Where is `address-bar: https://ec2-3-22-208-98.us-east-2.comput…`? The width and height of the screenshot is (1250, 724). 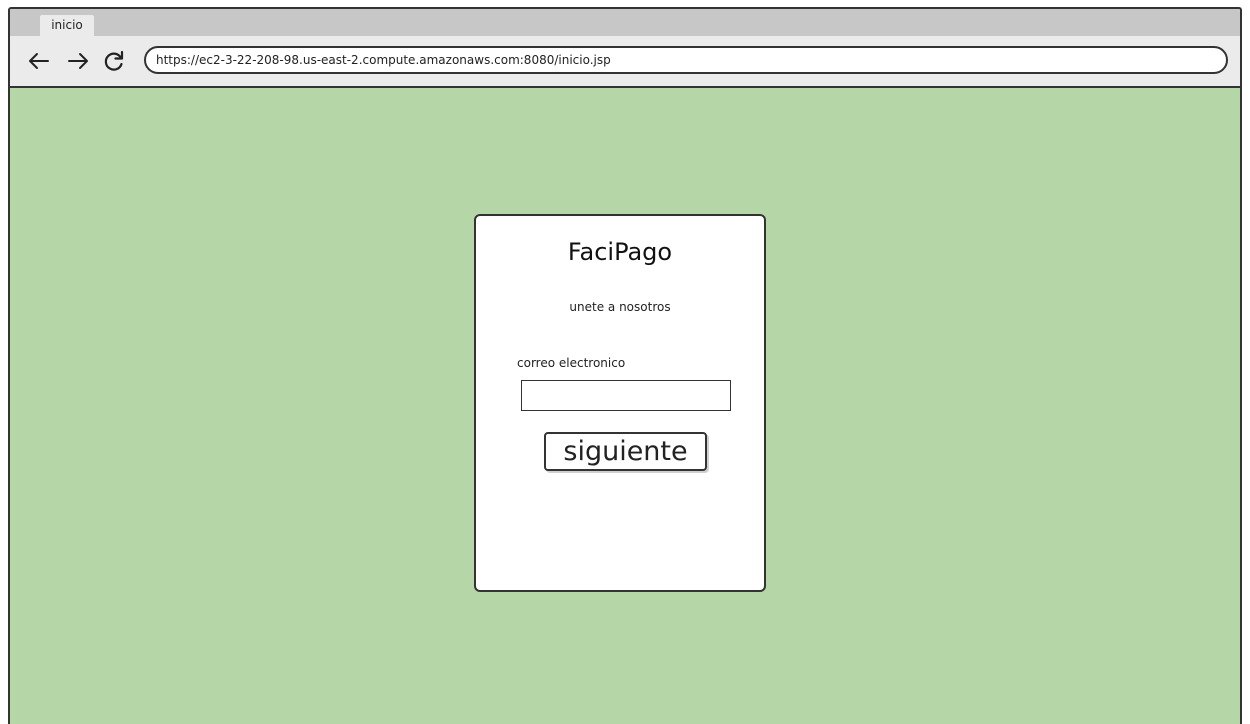 address-bar: https://ec2-3-22-208-98.us-east-2.comput… is located at coordinates (686, 60).